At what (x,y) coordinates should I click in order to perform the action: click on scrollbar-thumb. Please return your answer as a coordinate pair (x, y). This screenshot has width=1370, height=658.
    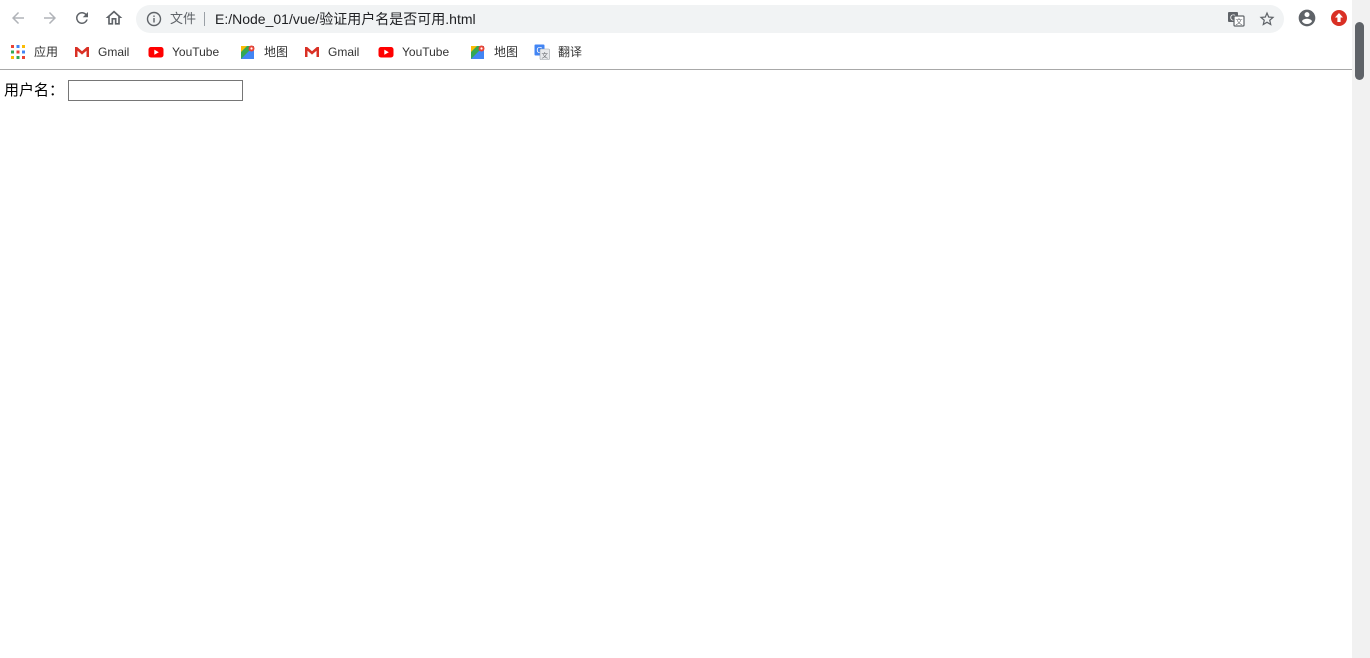
    Looking at the image, I should click on (1359, 51).